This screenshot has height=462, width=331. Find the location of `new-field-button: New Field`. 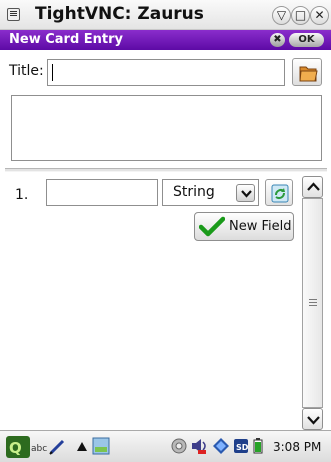

new-field-button: New Field is located at coordinates (244, 226).